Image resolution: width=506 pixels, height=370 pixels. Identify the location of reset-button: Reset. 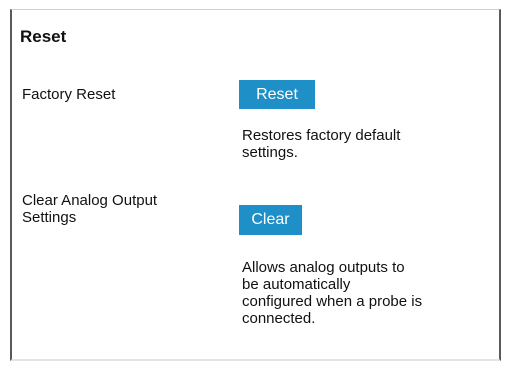
(277, 94).